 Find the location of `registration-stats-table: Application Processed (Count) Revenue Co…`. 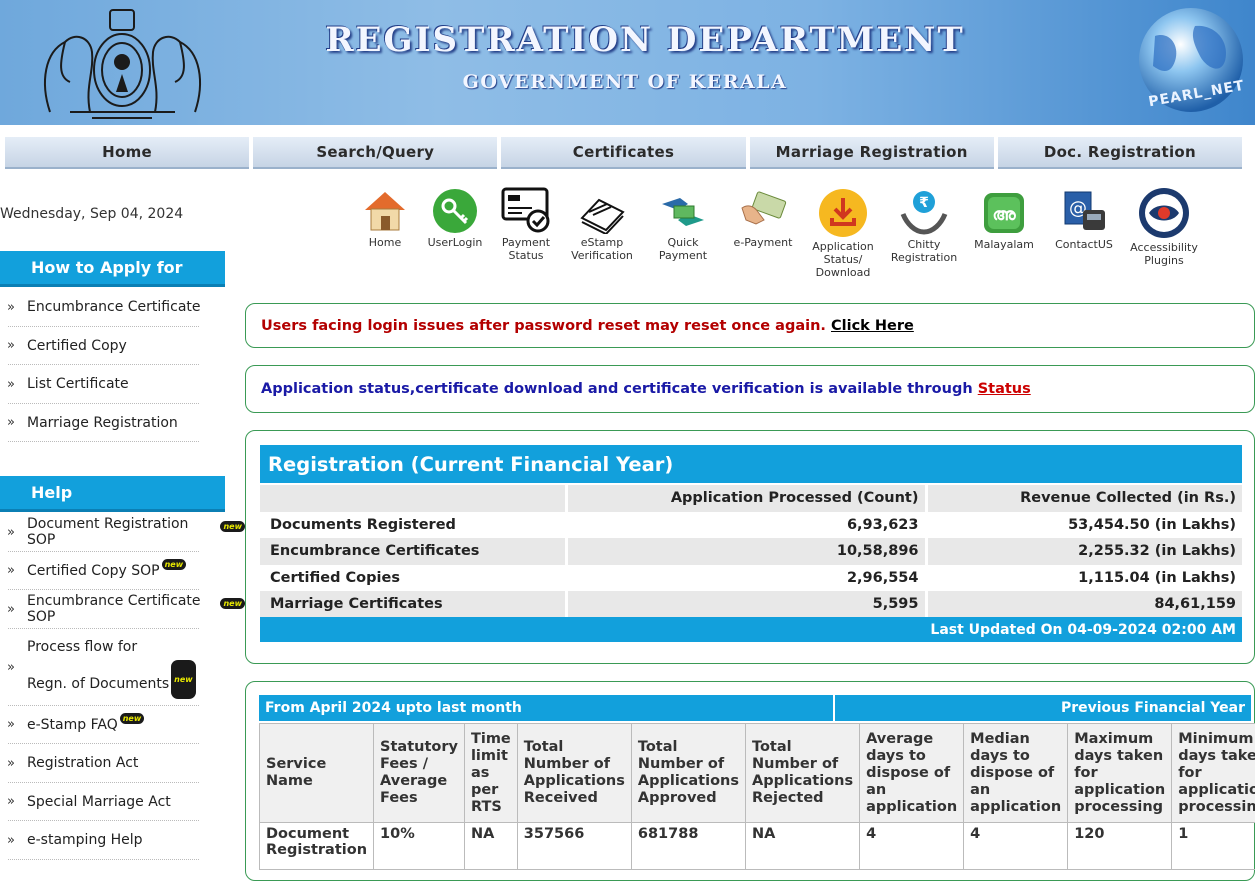

registration-stats-table: Application Processed (Count) Revenue Co… is located at coordinates (751, 551).